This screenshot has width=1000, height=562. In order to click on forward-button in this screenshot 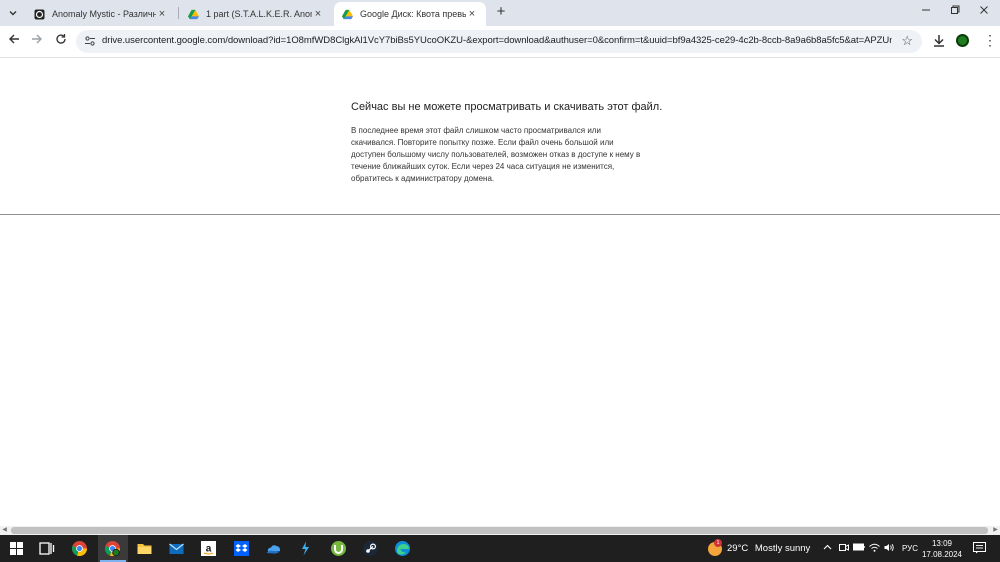, I will do `click(37, 41)`.